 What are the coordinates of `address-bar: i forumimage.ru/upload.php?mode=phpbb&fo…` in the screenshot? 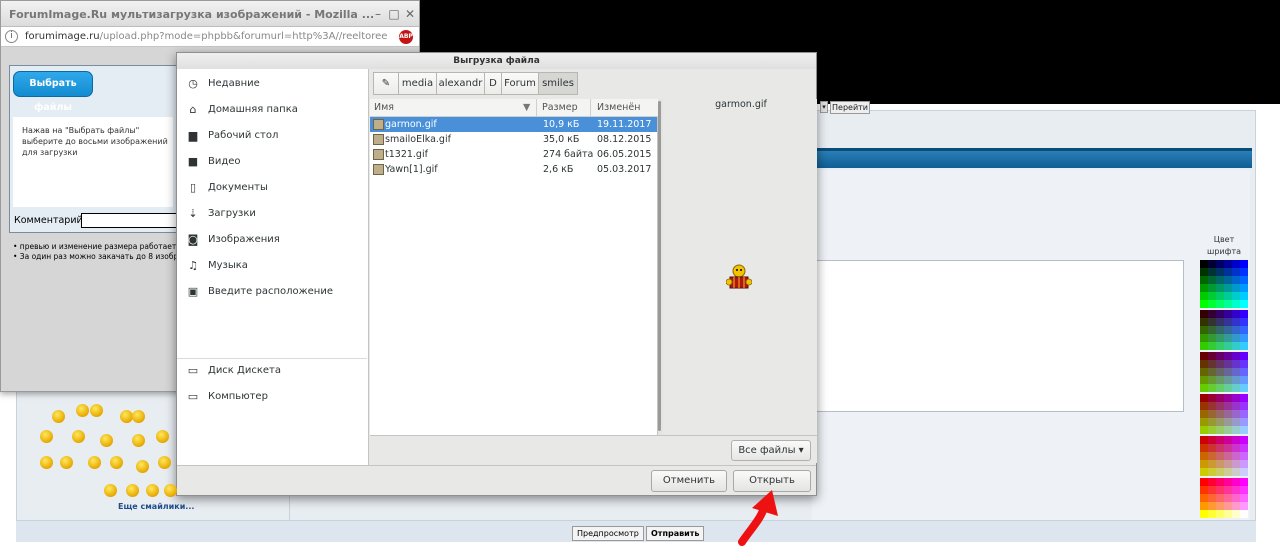 It's located at (210, 37).